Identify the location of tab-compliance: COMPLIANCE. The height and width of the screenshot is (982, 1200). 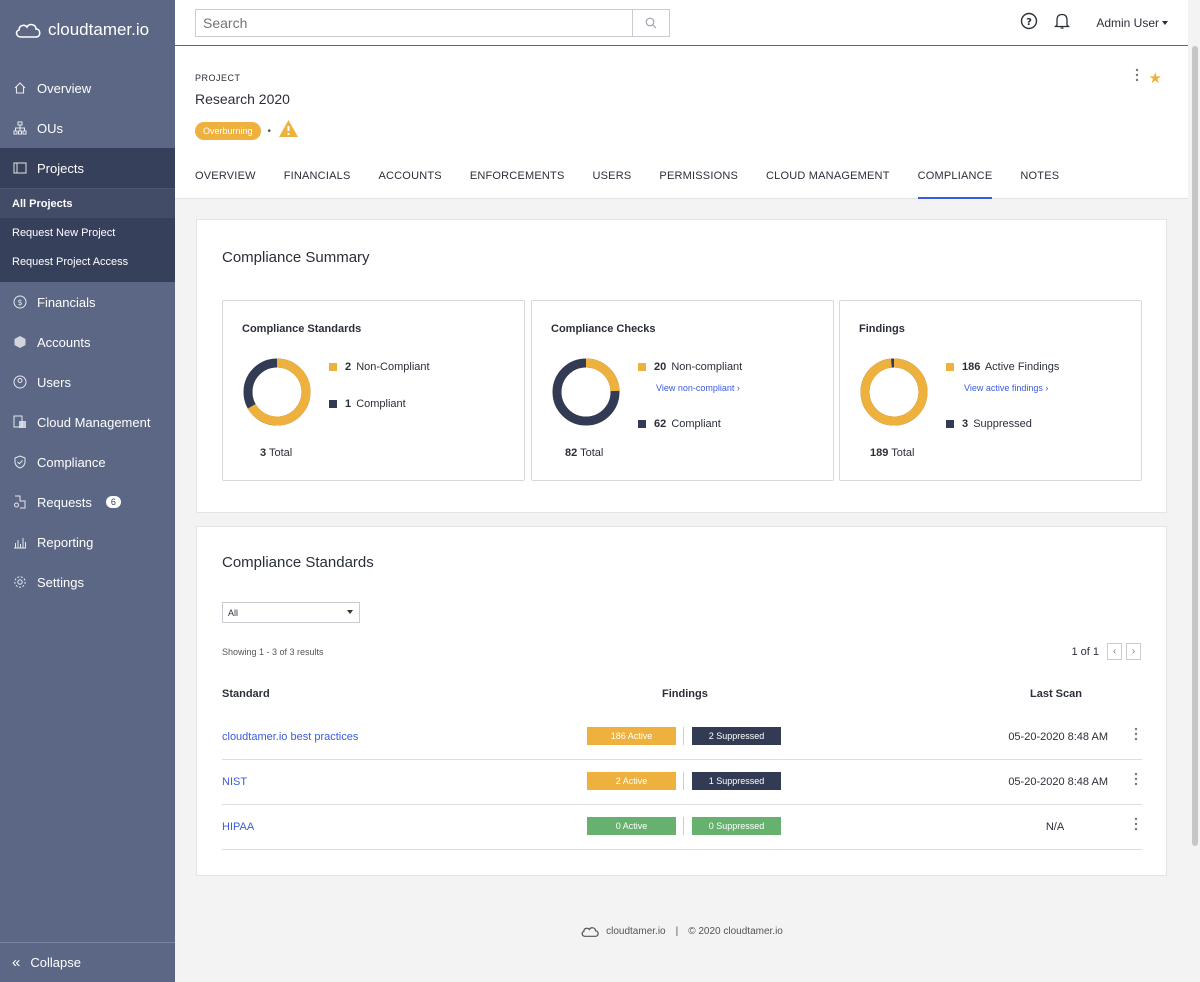
(955, 184).